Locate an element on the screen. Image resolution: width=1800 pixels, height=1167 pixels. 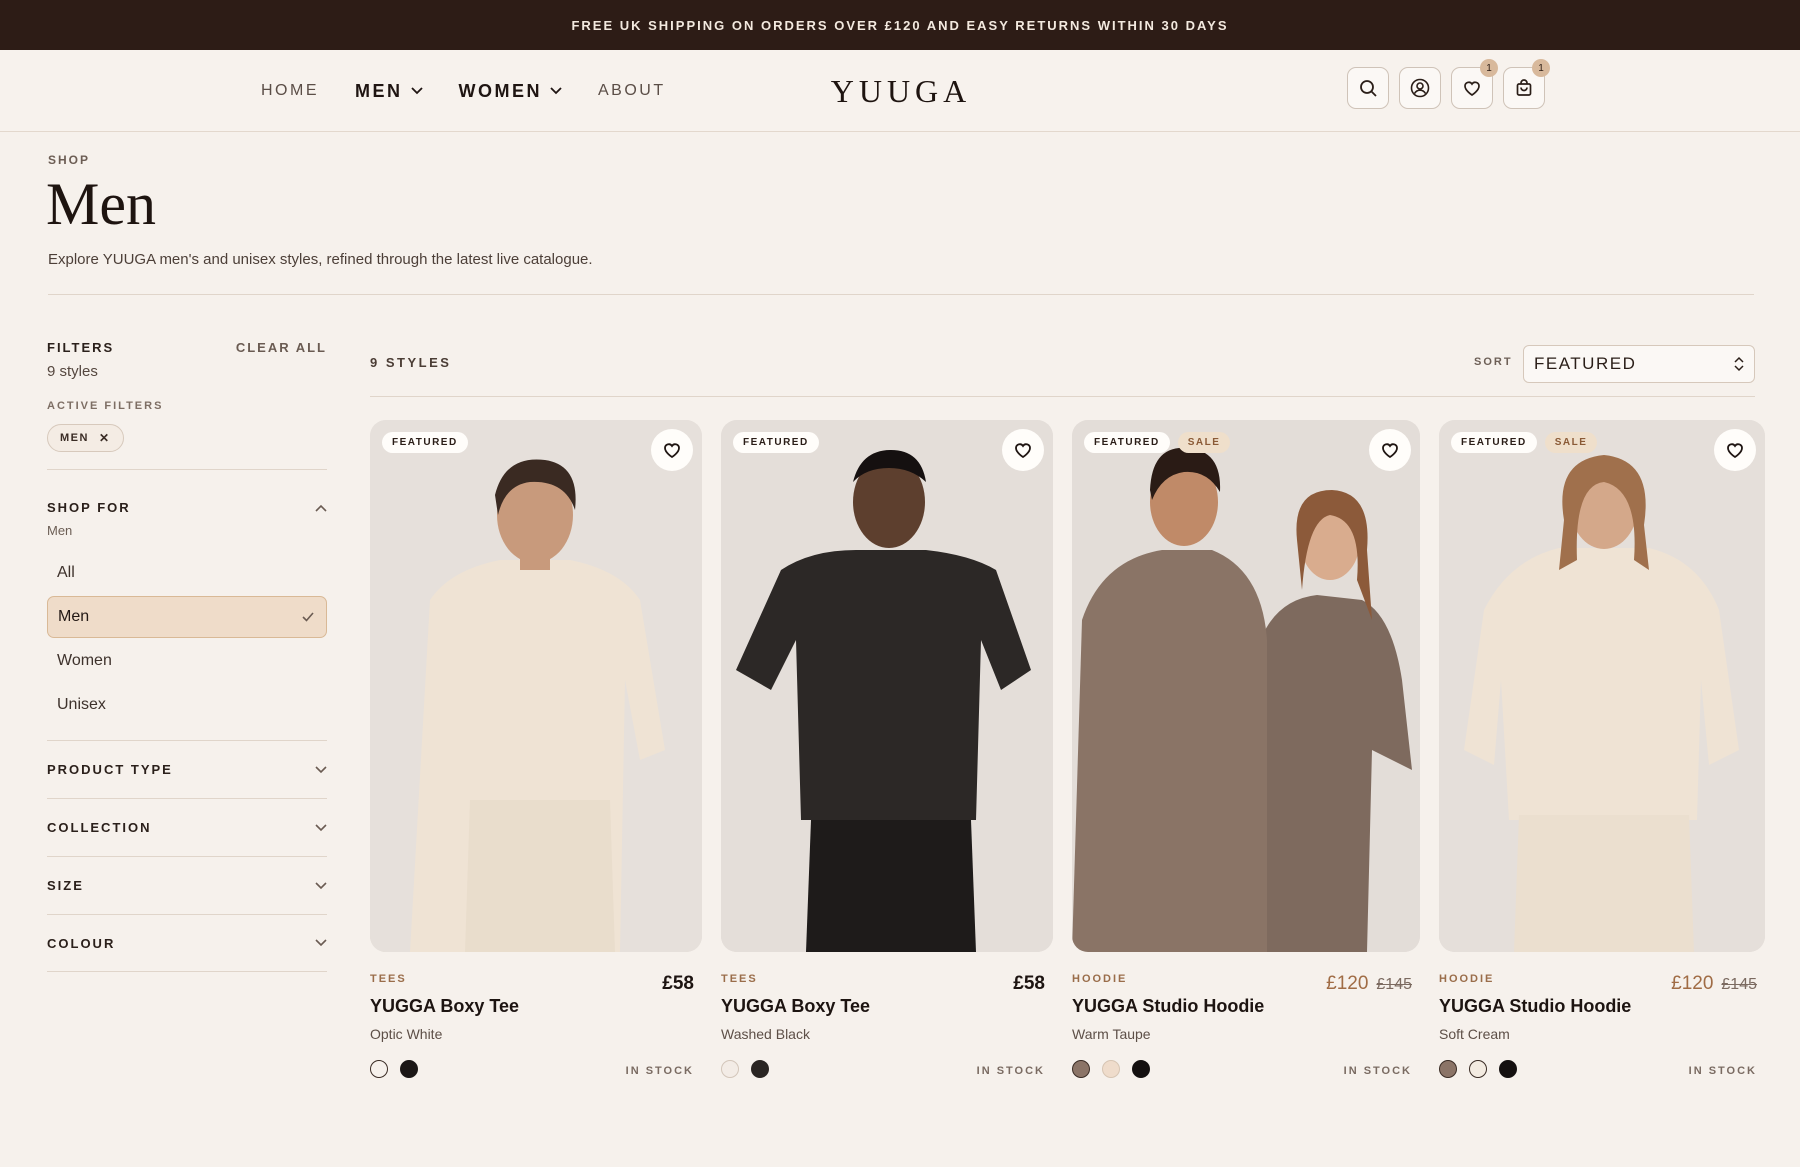
nav-home-label: HOME is located at coordinates (290, 90).